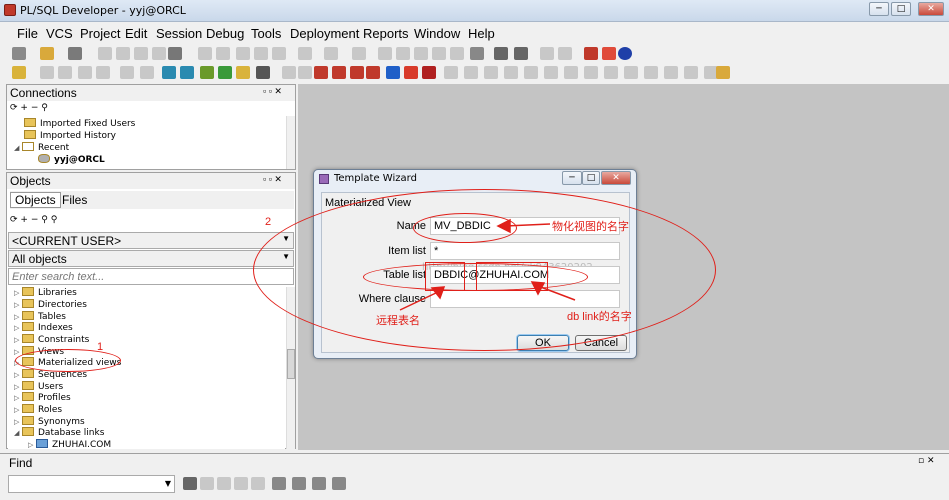 This screenshot has height=500, width=949. What do you see at coordinates (319, 483) in the screenshot?
I see `find-regex-icon` at bounding box center [319, 483].